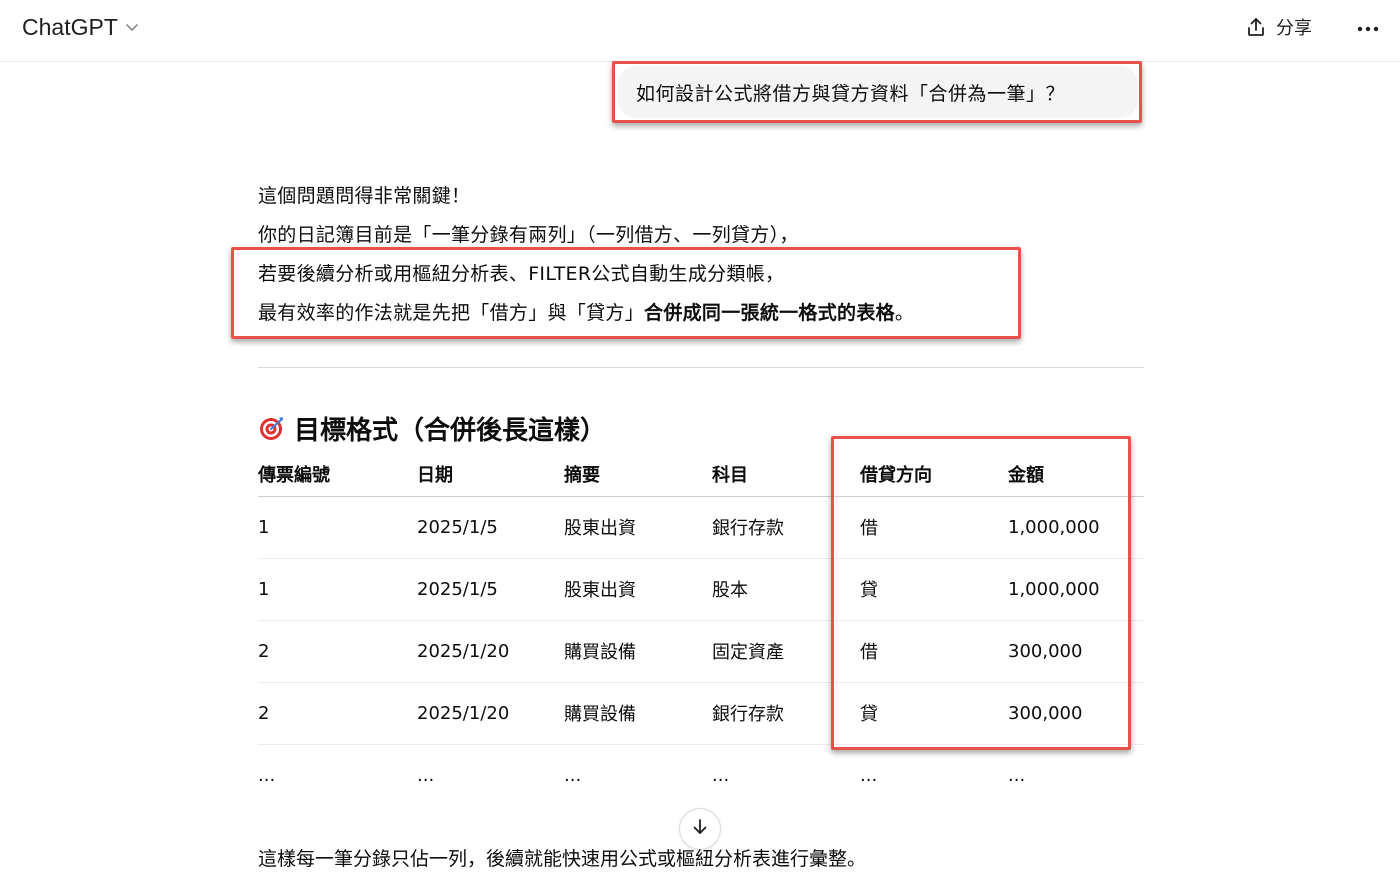 The image size is (1400, 884). I want to click on table-row: 2 2025/1/20 購買設備 固定資產 借 300,000, so click(701, 651).